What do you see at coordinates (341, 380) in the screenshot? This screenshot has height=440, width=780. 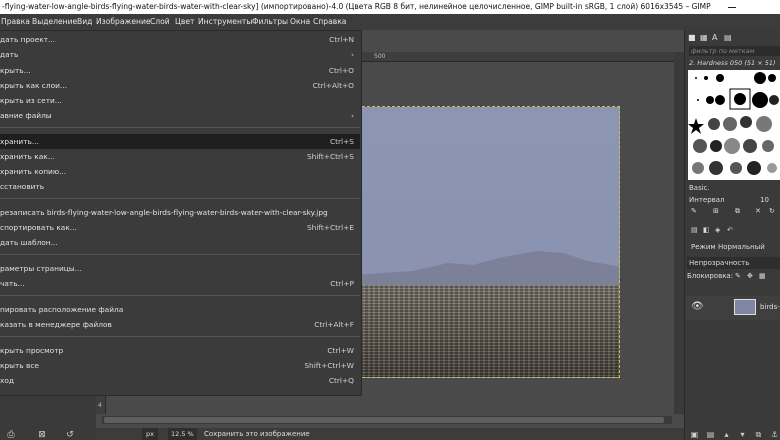 I see `menu-item-shortcut: Ctrl+Q` at bounding box center [341, 380].